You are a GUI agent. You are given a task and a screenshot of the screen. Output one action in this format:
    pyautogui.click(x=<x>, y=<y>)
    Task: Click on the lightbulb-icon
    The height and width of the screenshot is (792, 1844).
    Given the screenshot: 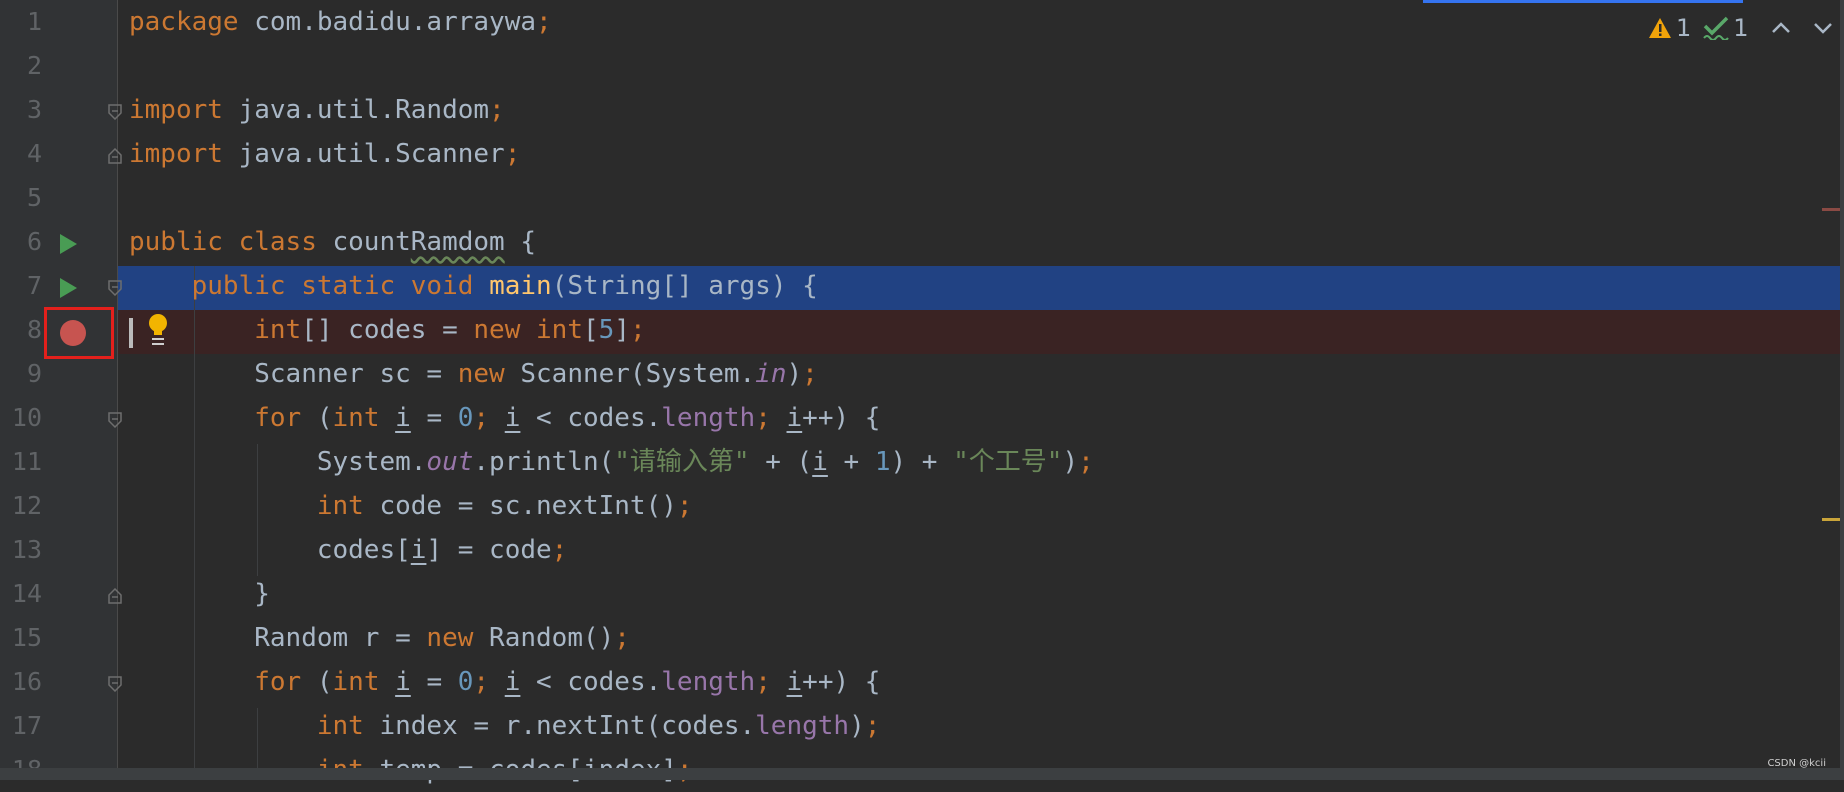 What is the action you would take?
    pyautogui.click(x=158, y=330)
    